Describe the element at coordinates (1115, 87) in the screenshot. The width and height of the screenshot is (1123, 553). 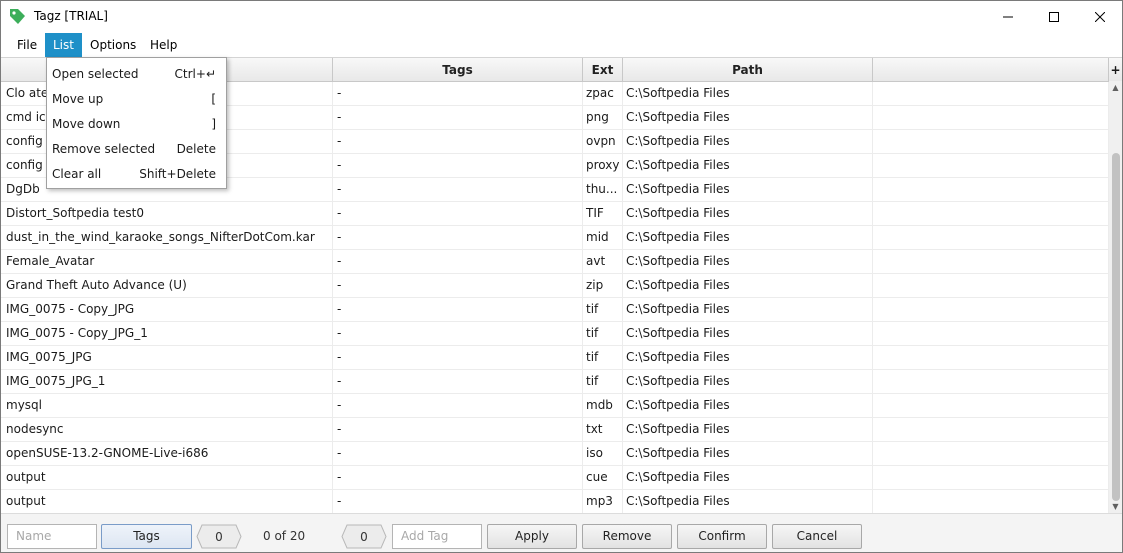
I see `scroll-up-icon: ▲` at that location.